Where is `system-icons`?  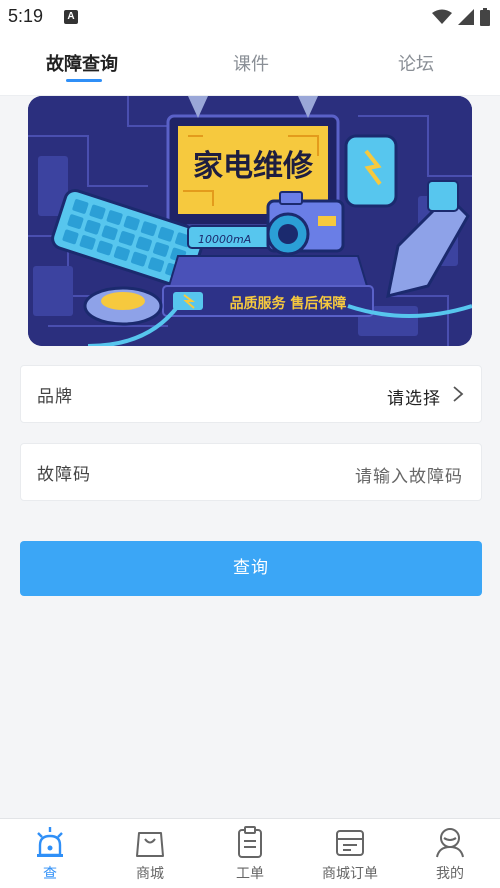
system-icons is located at coordinates (461, 17).